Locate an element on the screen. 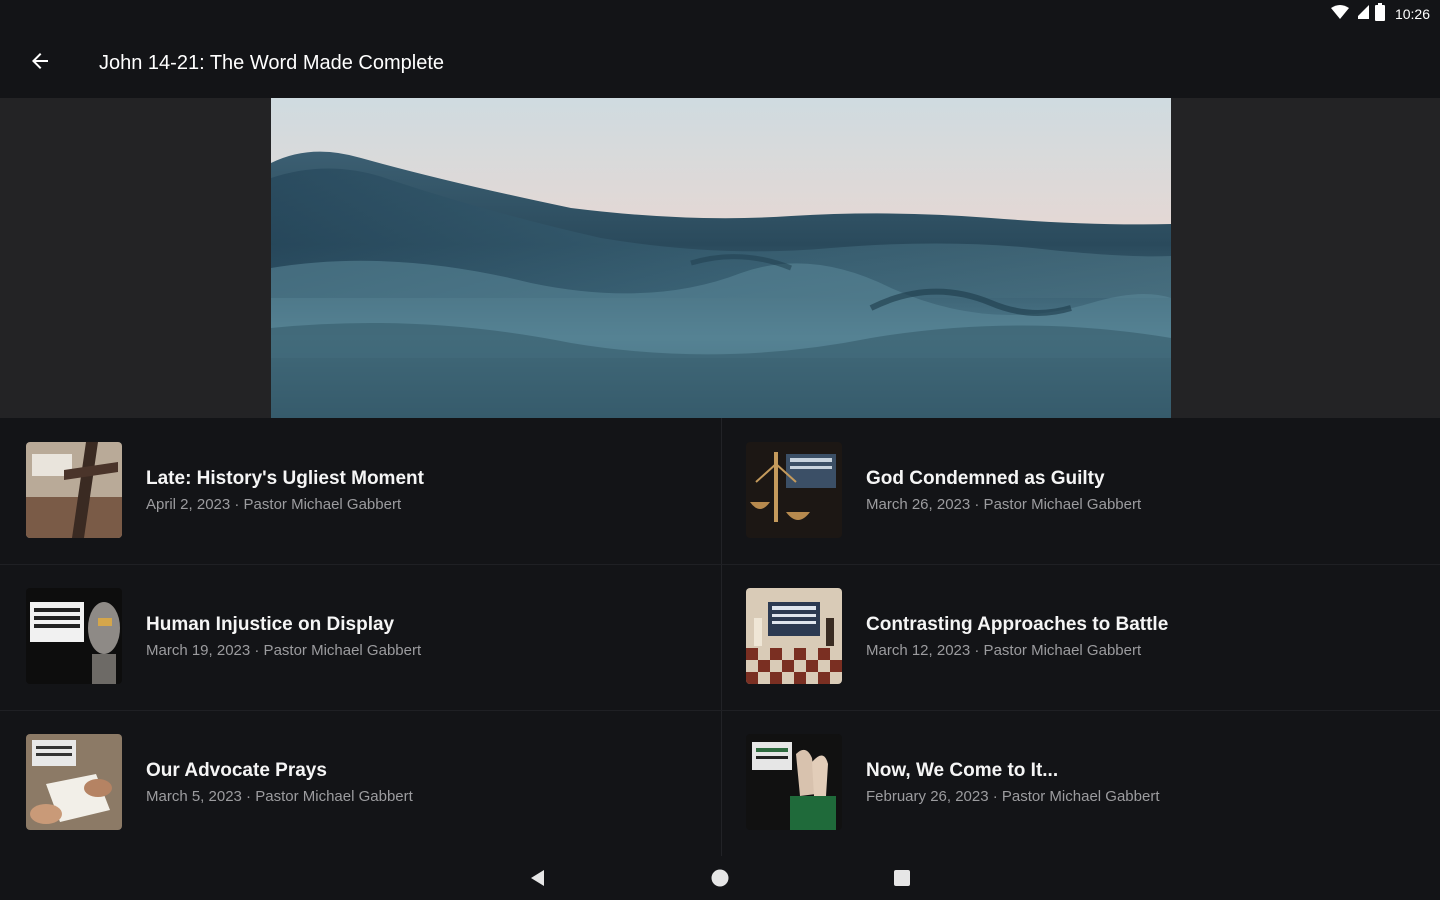 Image resolution: width=1440 pixels, height=900 pixels. item-title: Late: History's Ugliest Moment is located at coordinates (285, 478).